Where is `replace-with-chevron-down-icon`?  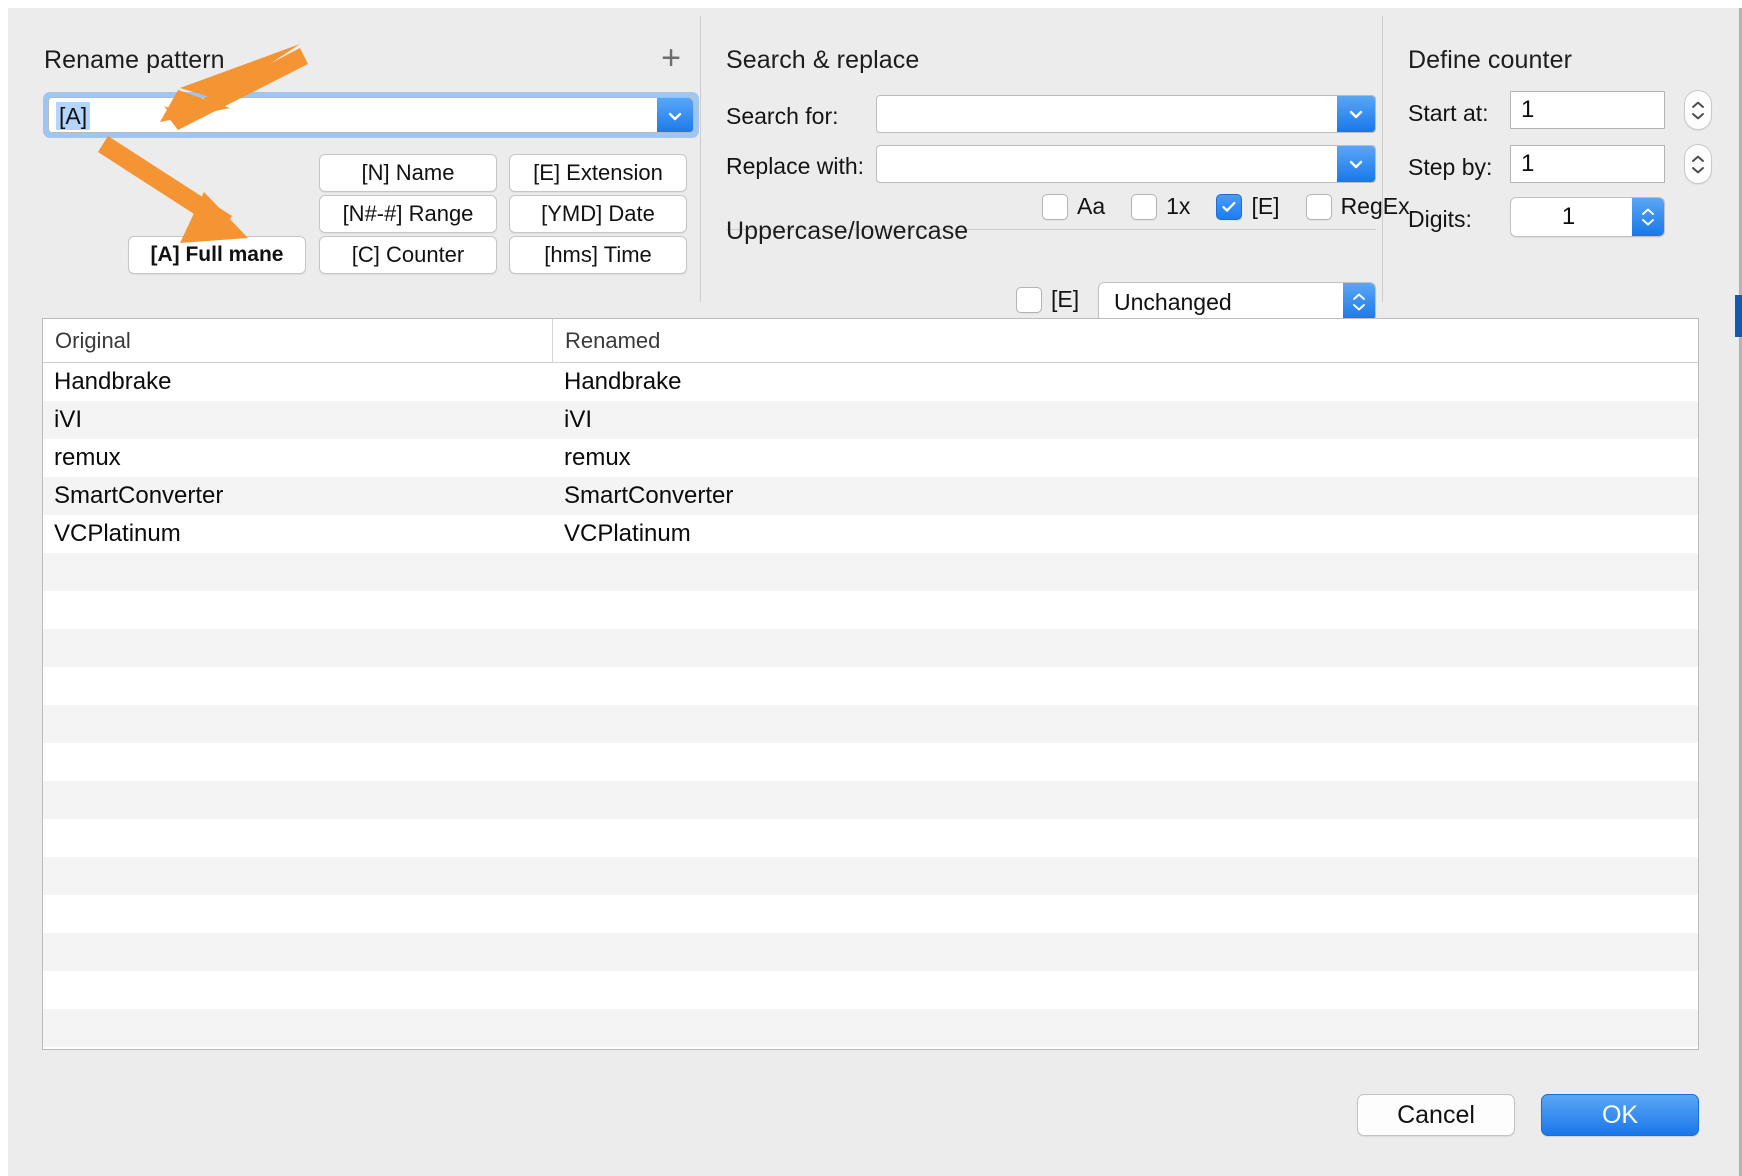
replace-with-chevron-down-icon is located at coordinates (1356, 164).